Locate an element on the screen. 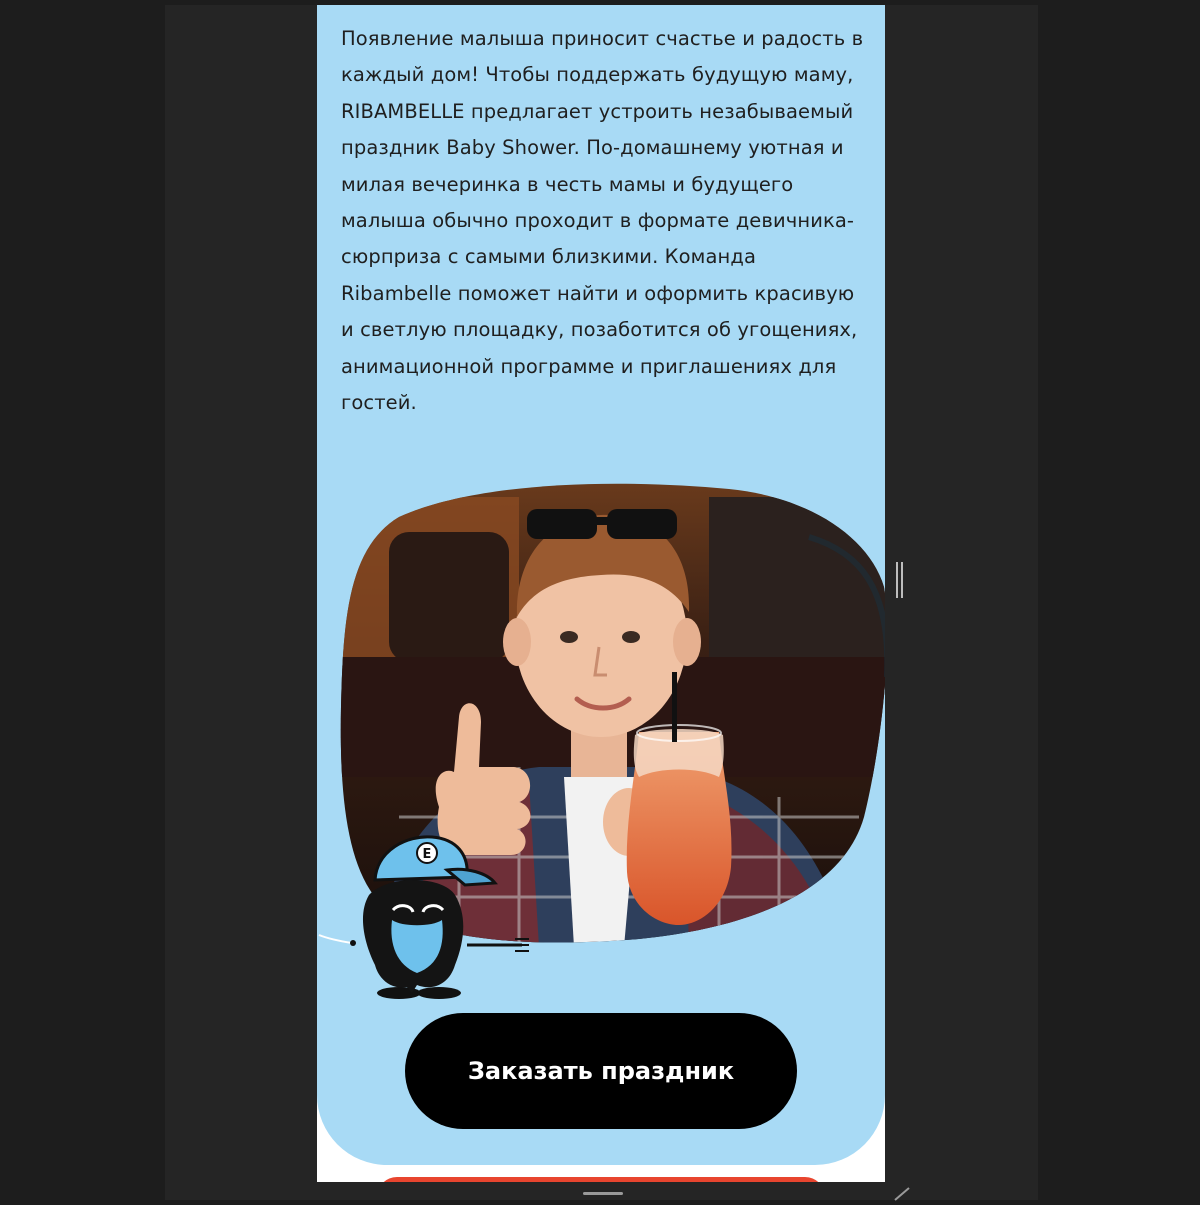 This screenshot has width=1200, height=1205. next-section-edge is located at coordinates (601, 1179).